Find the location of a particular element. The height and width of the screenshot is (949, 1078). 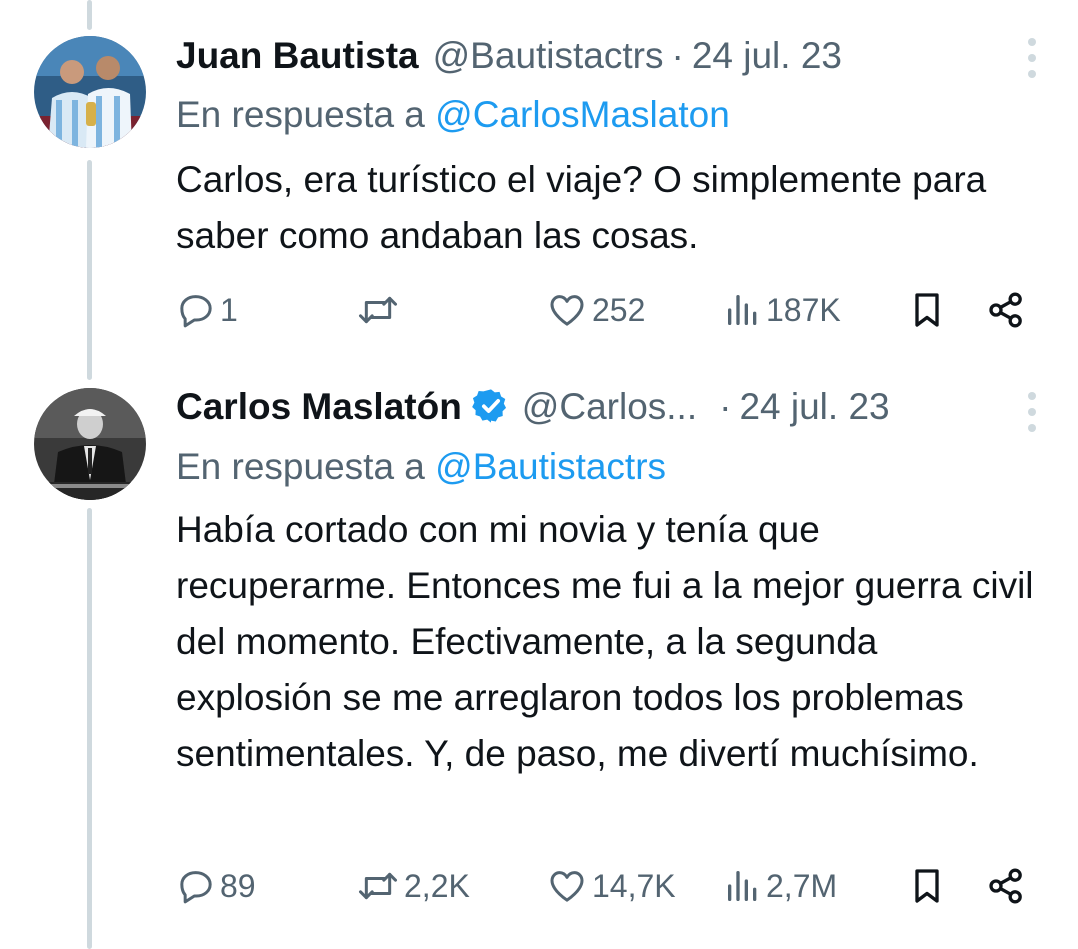

like-button: 252 is located at coordinates (595, 310).